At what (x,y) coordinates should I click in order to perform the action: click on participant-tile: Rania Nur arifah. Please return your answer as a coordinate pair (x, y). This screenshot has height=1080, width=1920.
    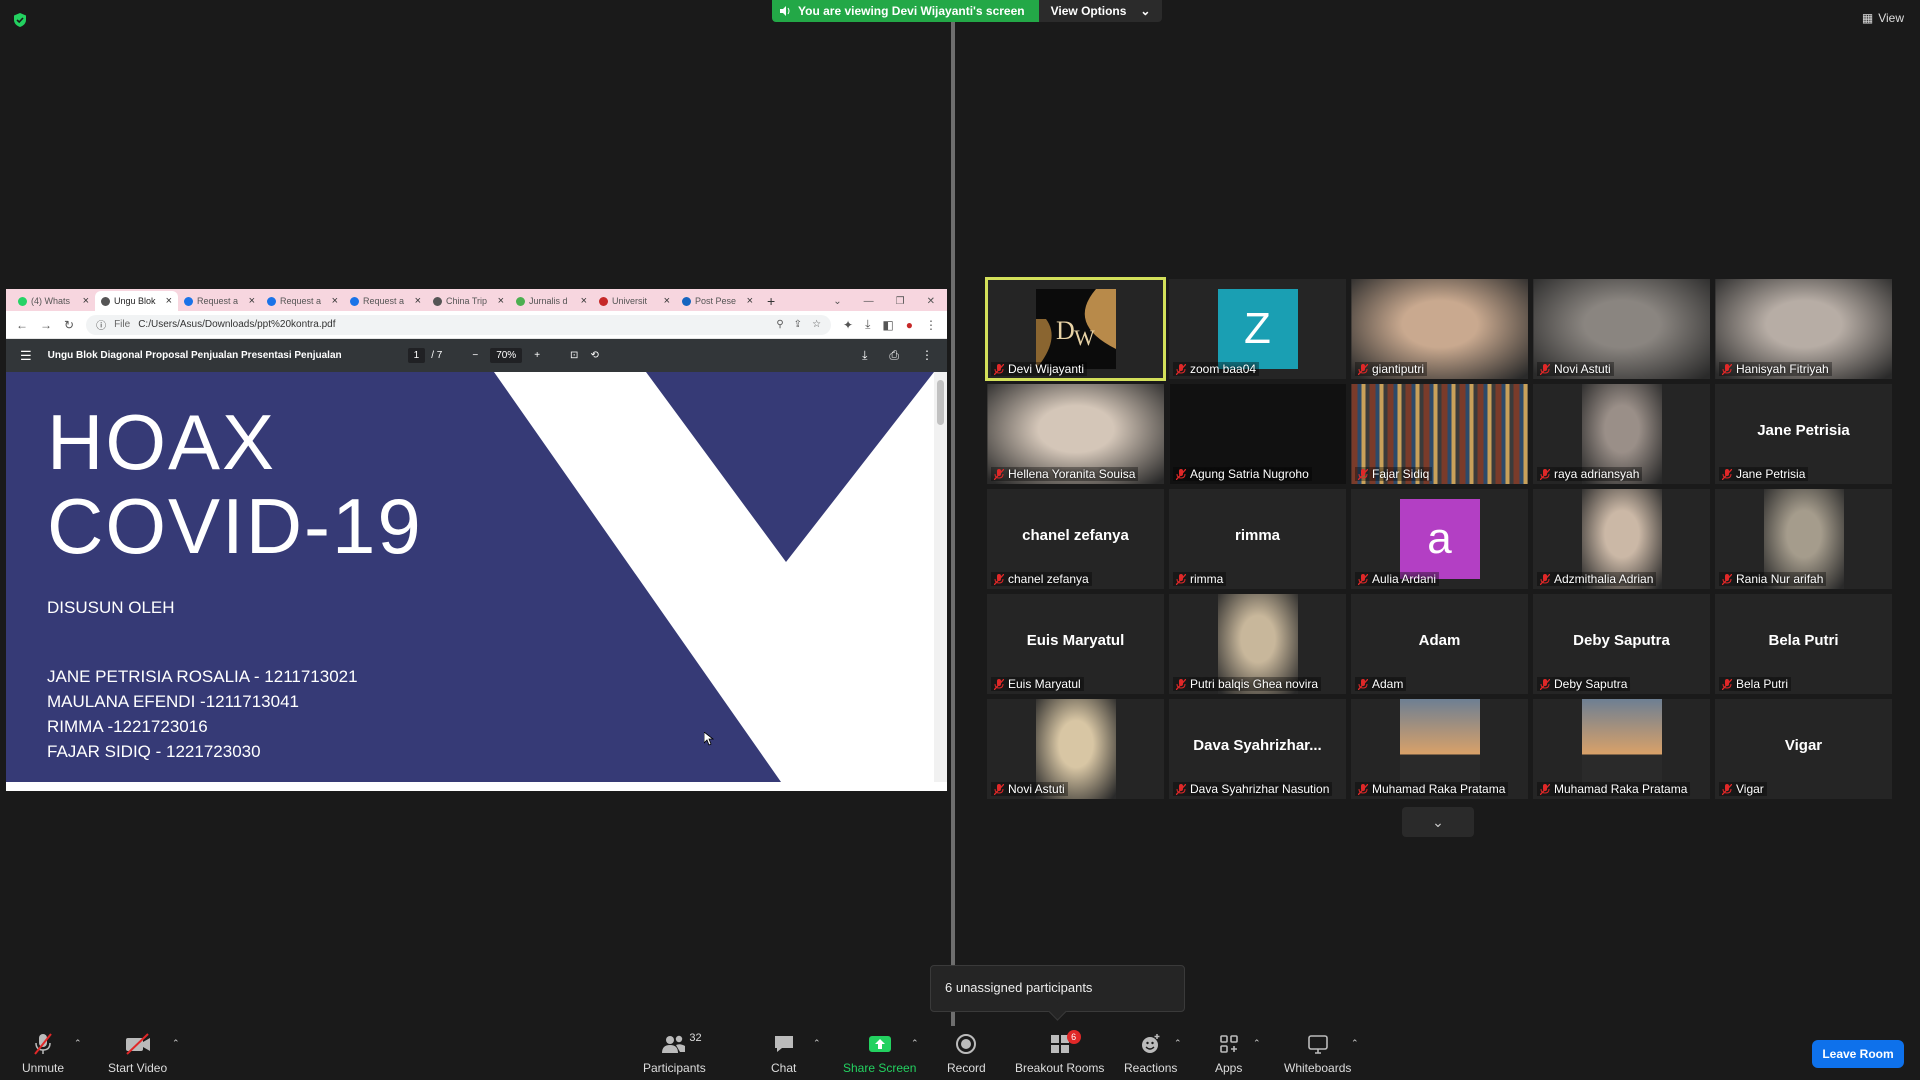
    Looking at the image, I should click on (1803, 539).